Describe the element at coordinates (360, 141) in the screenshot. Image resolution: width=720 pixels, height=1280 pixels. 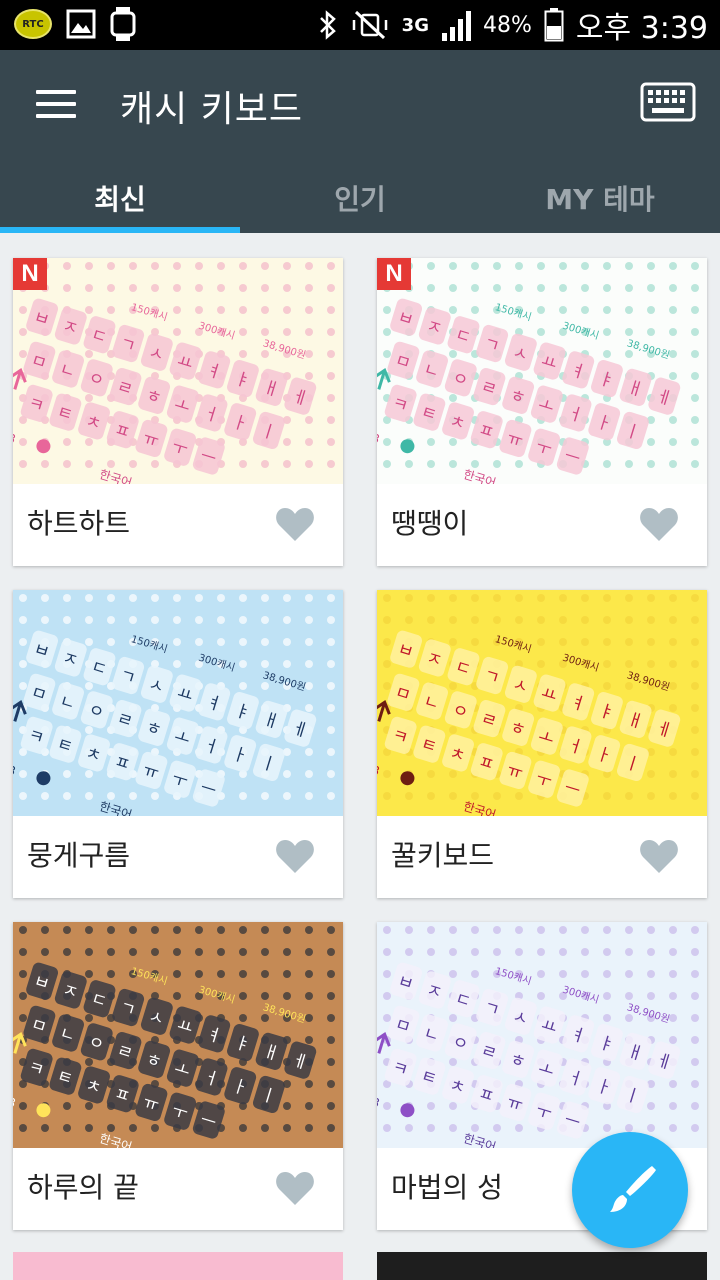
I see `app-bar: 캐시 키보드 최신 인기 MY 테마` at that location.